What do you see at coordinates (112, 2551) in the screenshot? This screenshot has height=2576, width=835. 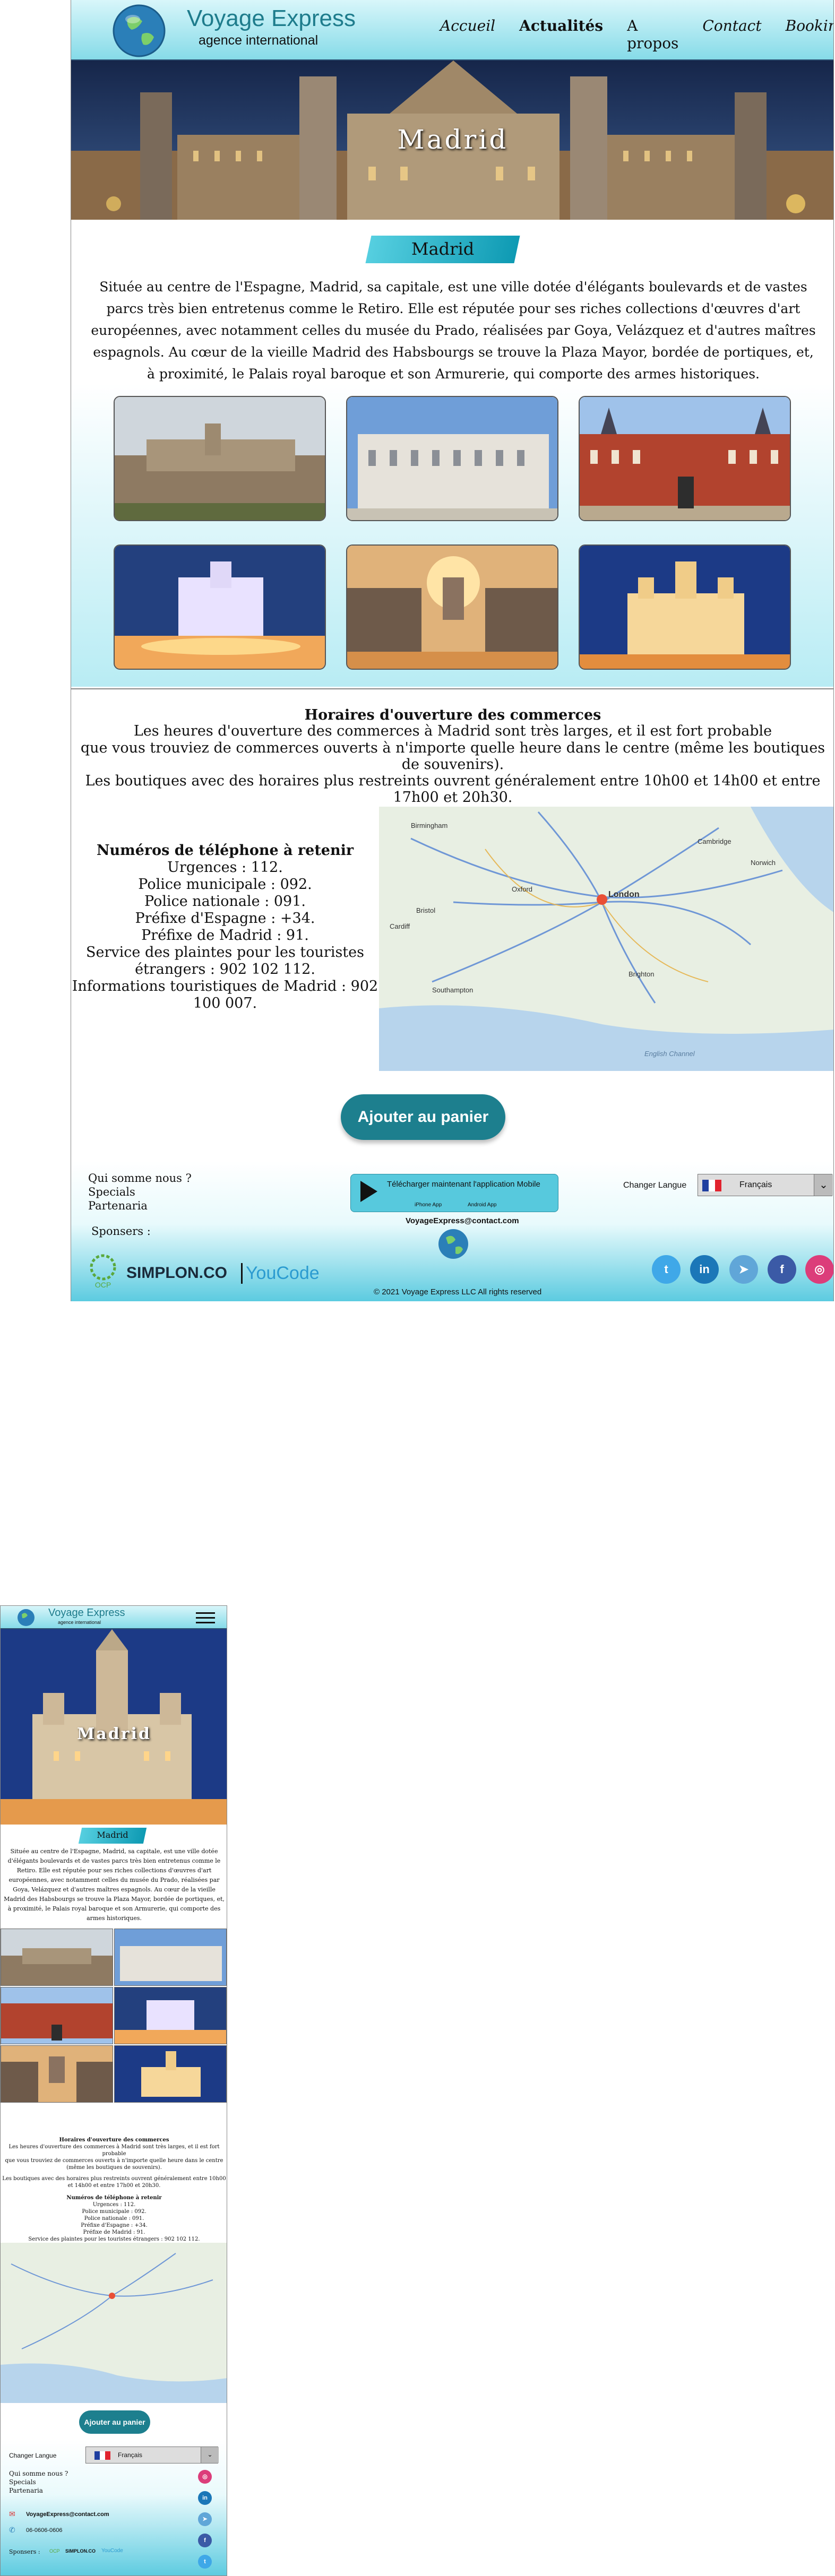 I see `sponsor-youcode: YouCode` at bounding box center [112, 2551].